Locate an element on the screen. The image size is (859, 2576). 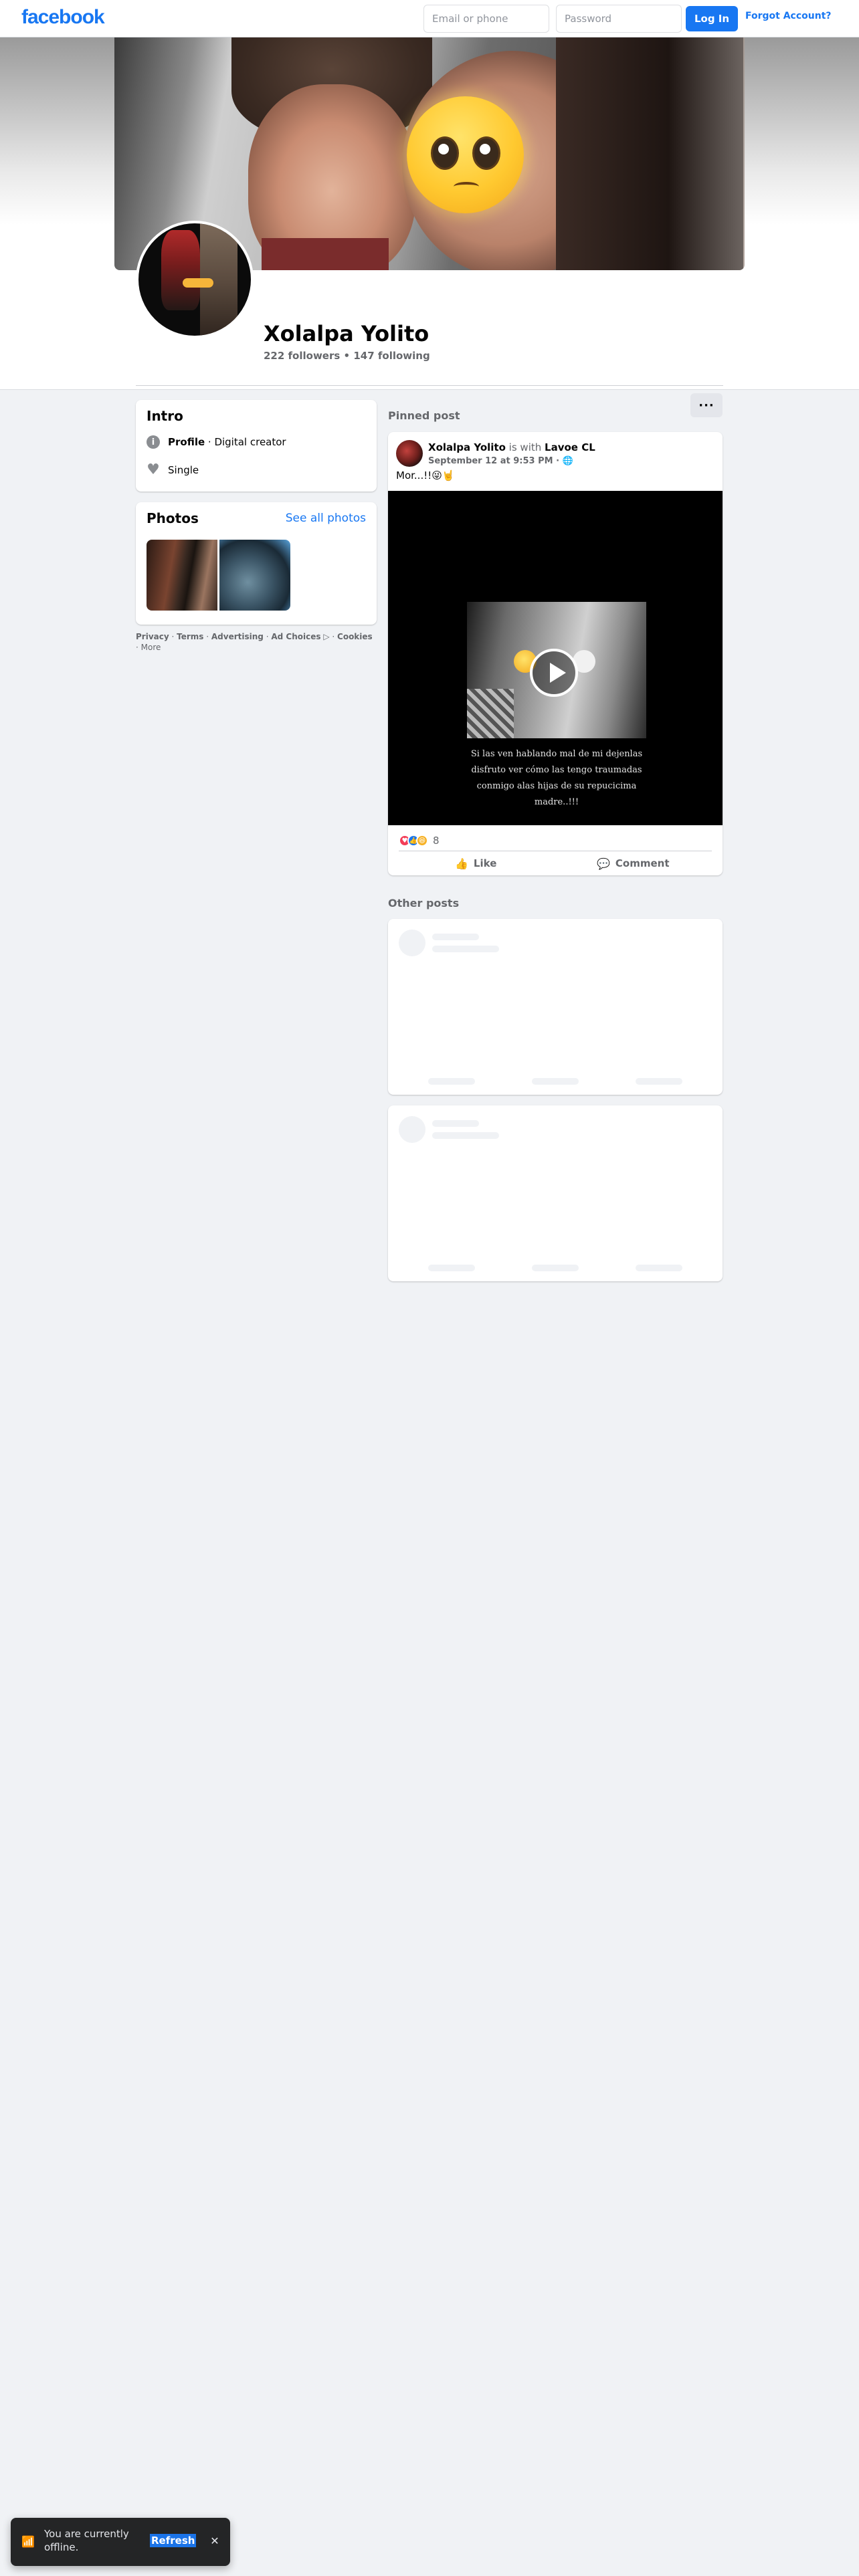
post-meta: September 12 at 9:53 PM · 🌐 is located at coordinates (500, 461).